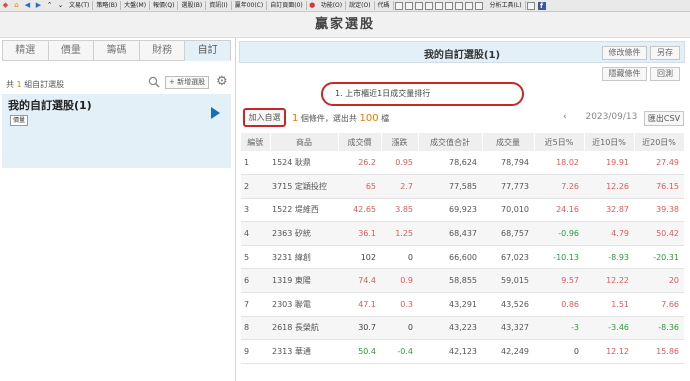 The width and height of the screenshot is (690, 381). What do you see at coordinates (60, 5) in the screenshot?
I see `expand-icon: ⌄` at bounding box center [60, 5].